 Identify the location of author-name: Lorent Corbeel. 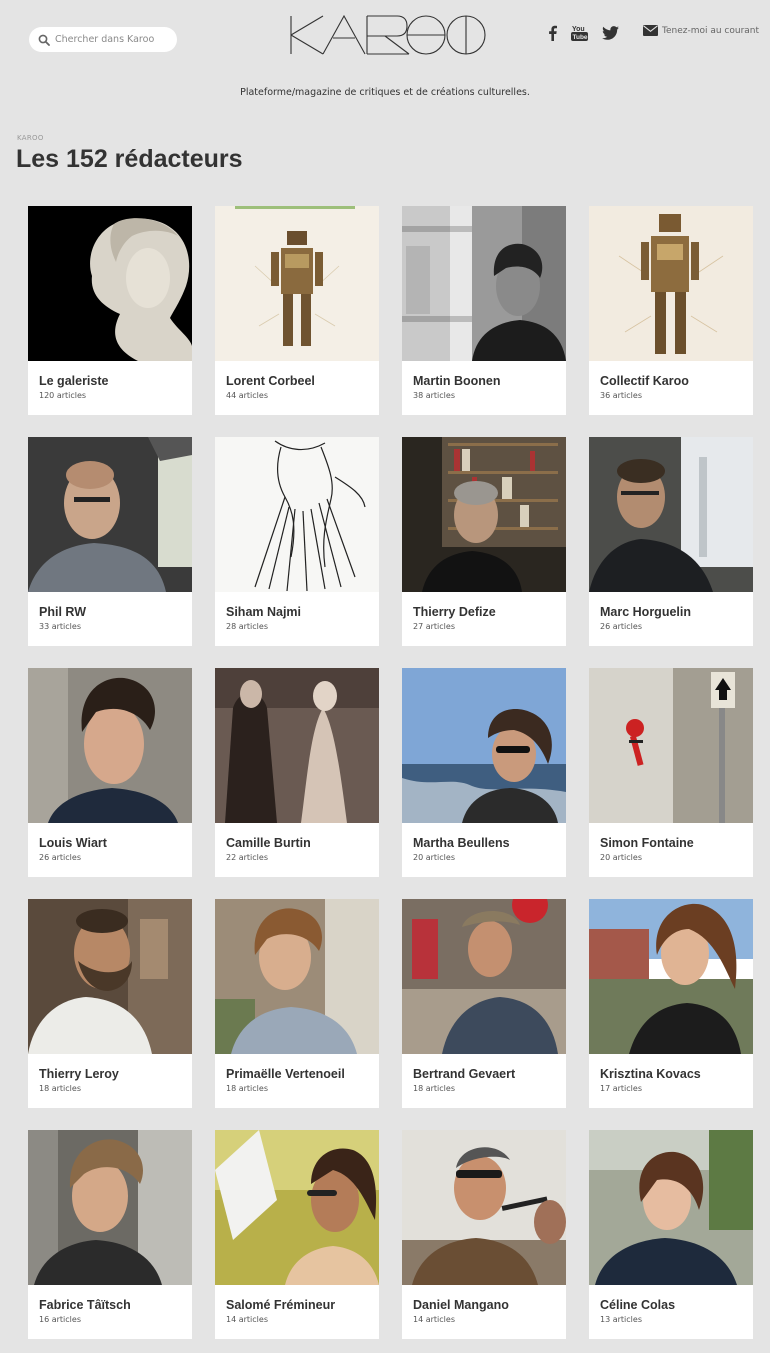
(297, 374).